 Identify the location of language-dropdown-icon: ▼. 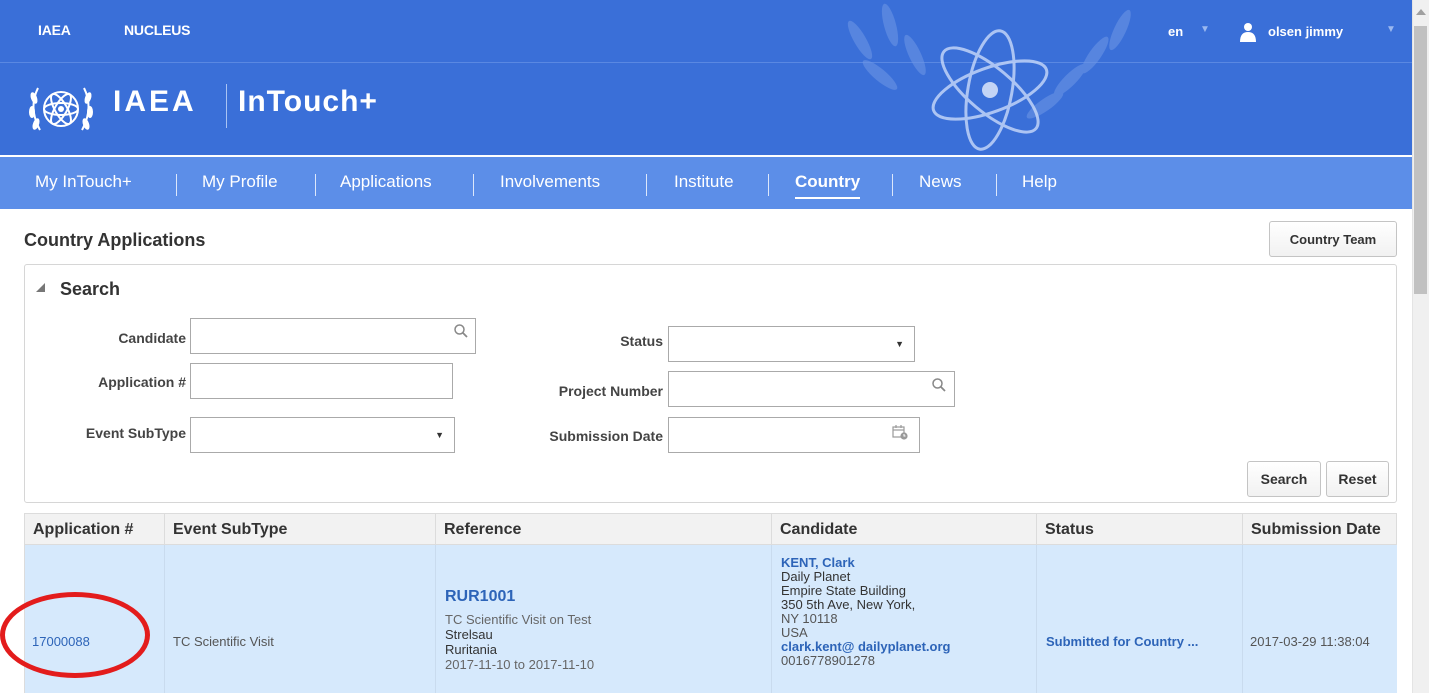
(1205, 29).